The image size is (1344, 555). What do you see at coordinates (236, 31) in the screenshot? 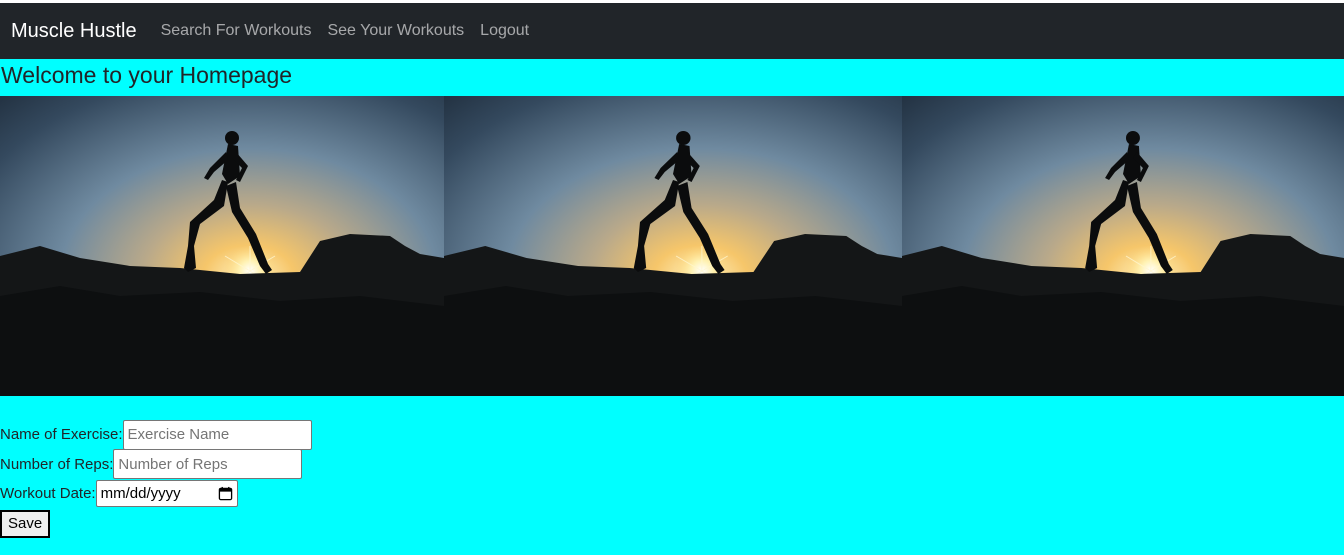
I see `nav-link-search-workouts: Search For Workouts` at bounding box center [236, 31].